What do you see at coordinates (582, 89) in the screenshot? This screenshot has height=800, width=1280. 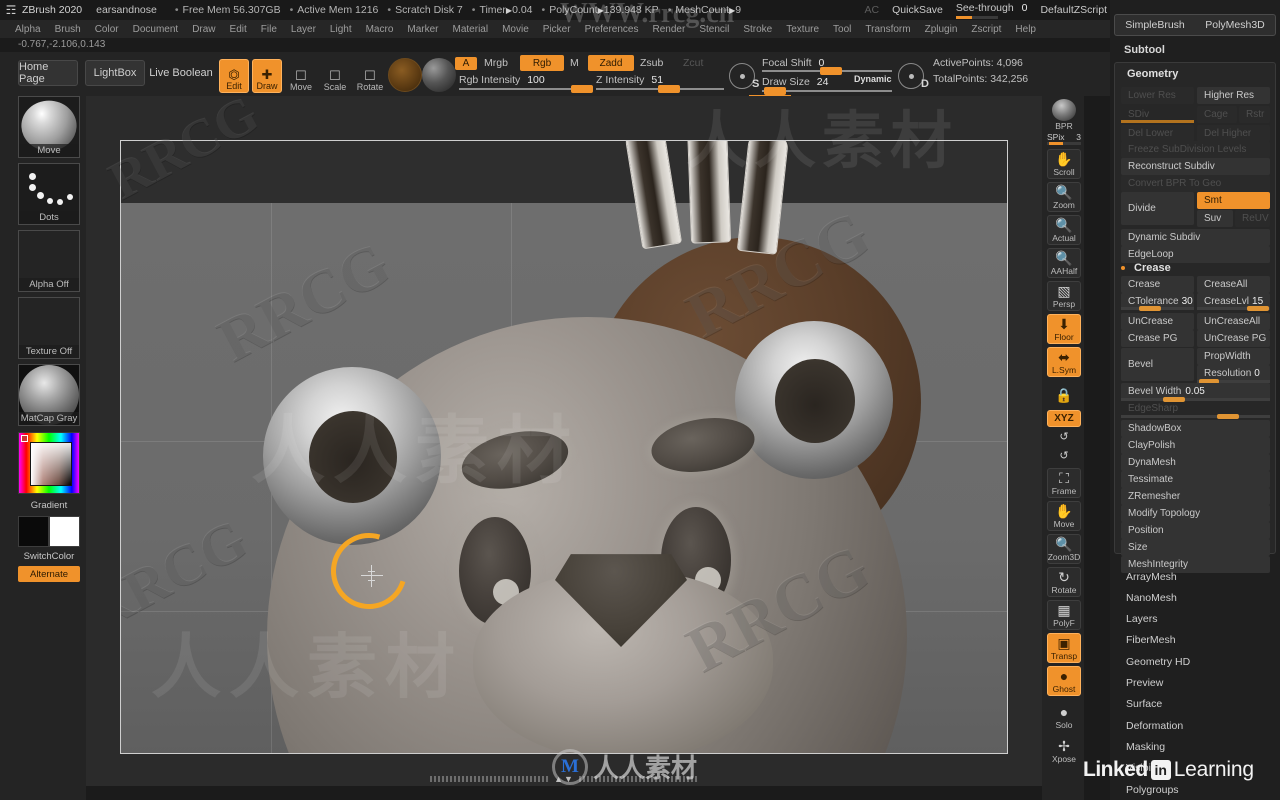 I see `rgb-intensity-thumb` at bounding box center [582, 89].